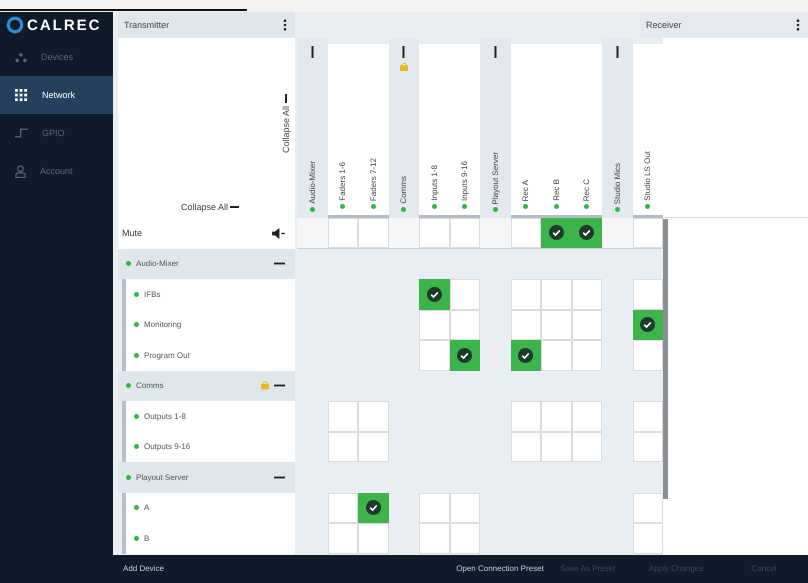 Image resolution: width=808 pixels, height=583 pixels. What do you see at coordinates (495, 178) in the screenshot?
I see `column-label: Playout Server` at bounding box center [495, 178].